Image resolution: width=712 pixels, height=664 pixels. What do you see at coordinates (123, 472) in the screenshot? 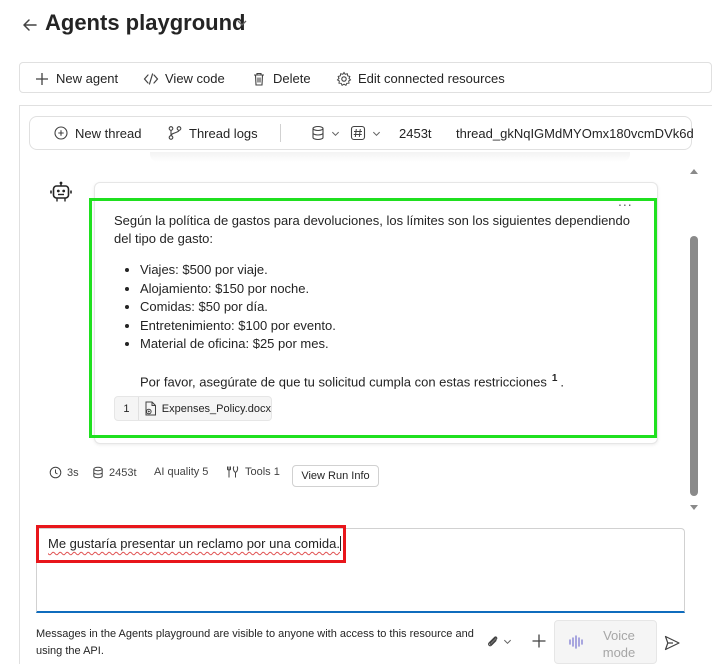
I see `run-tokens-value: 2453t` at bounding box center [123, 472].